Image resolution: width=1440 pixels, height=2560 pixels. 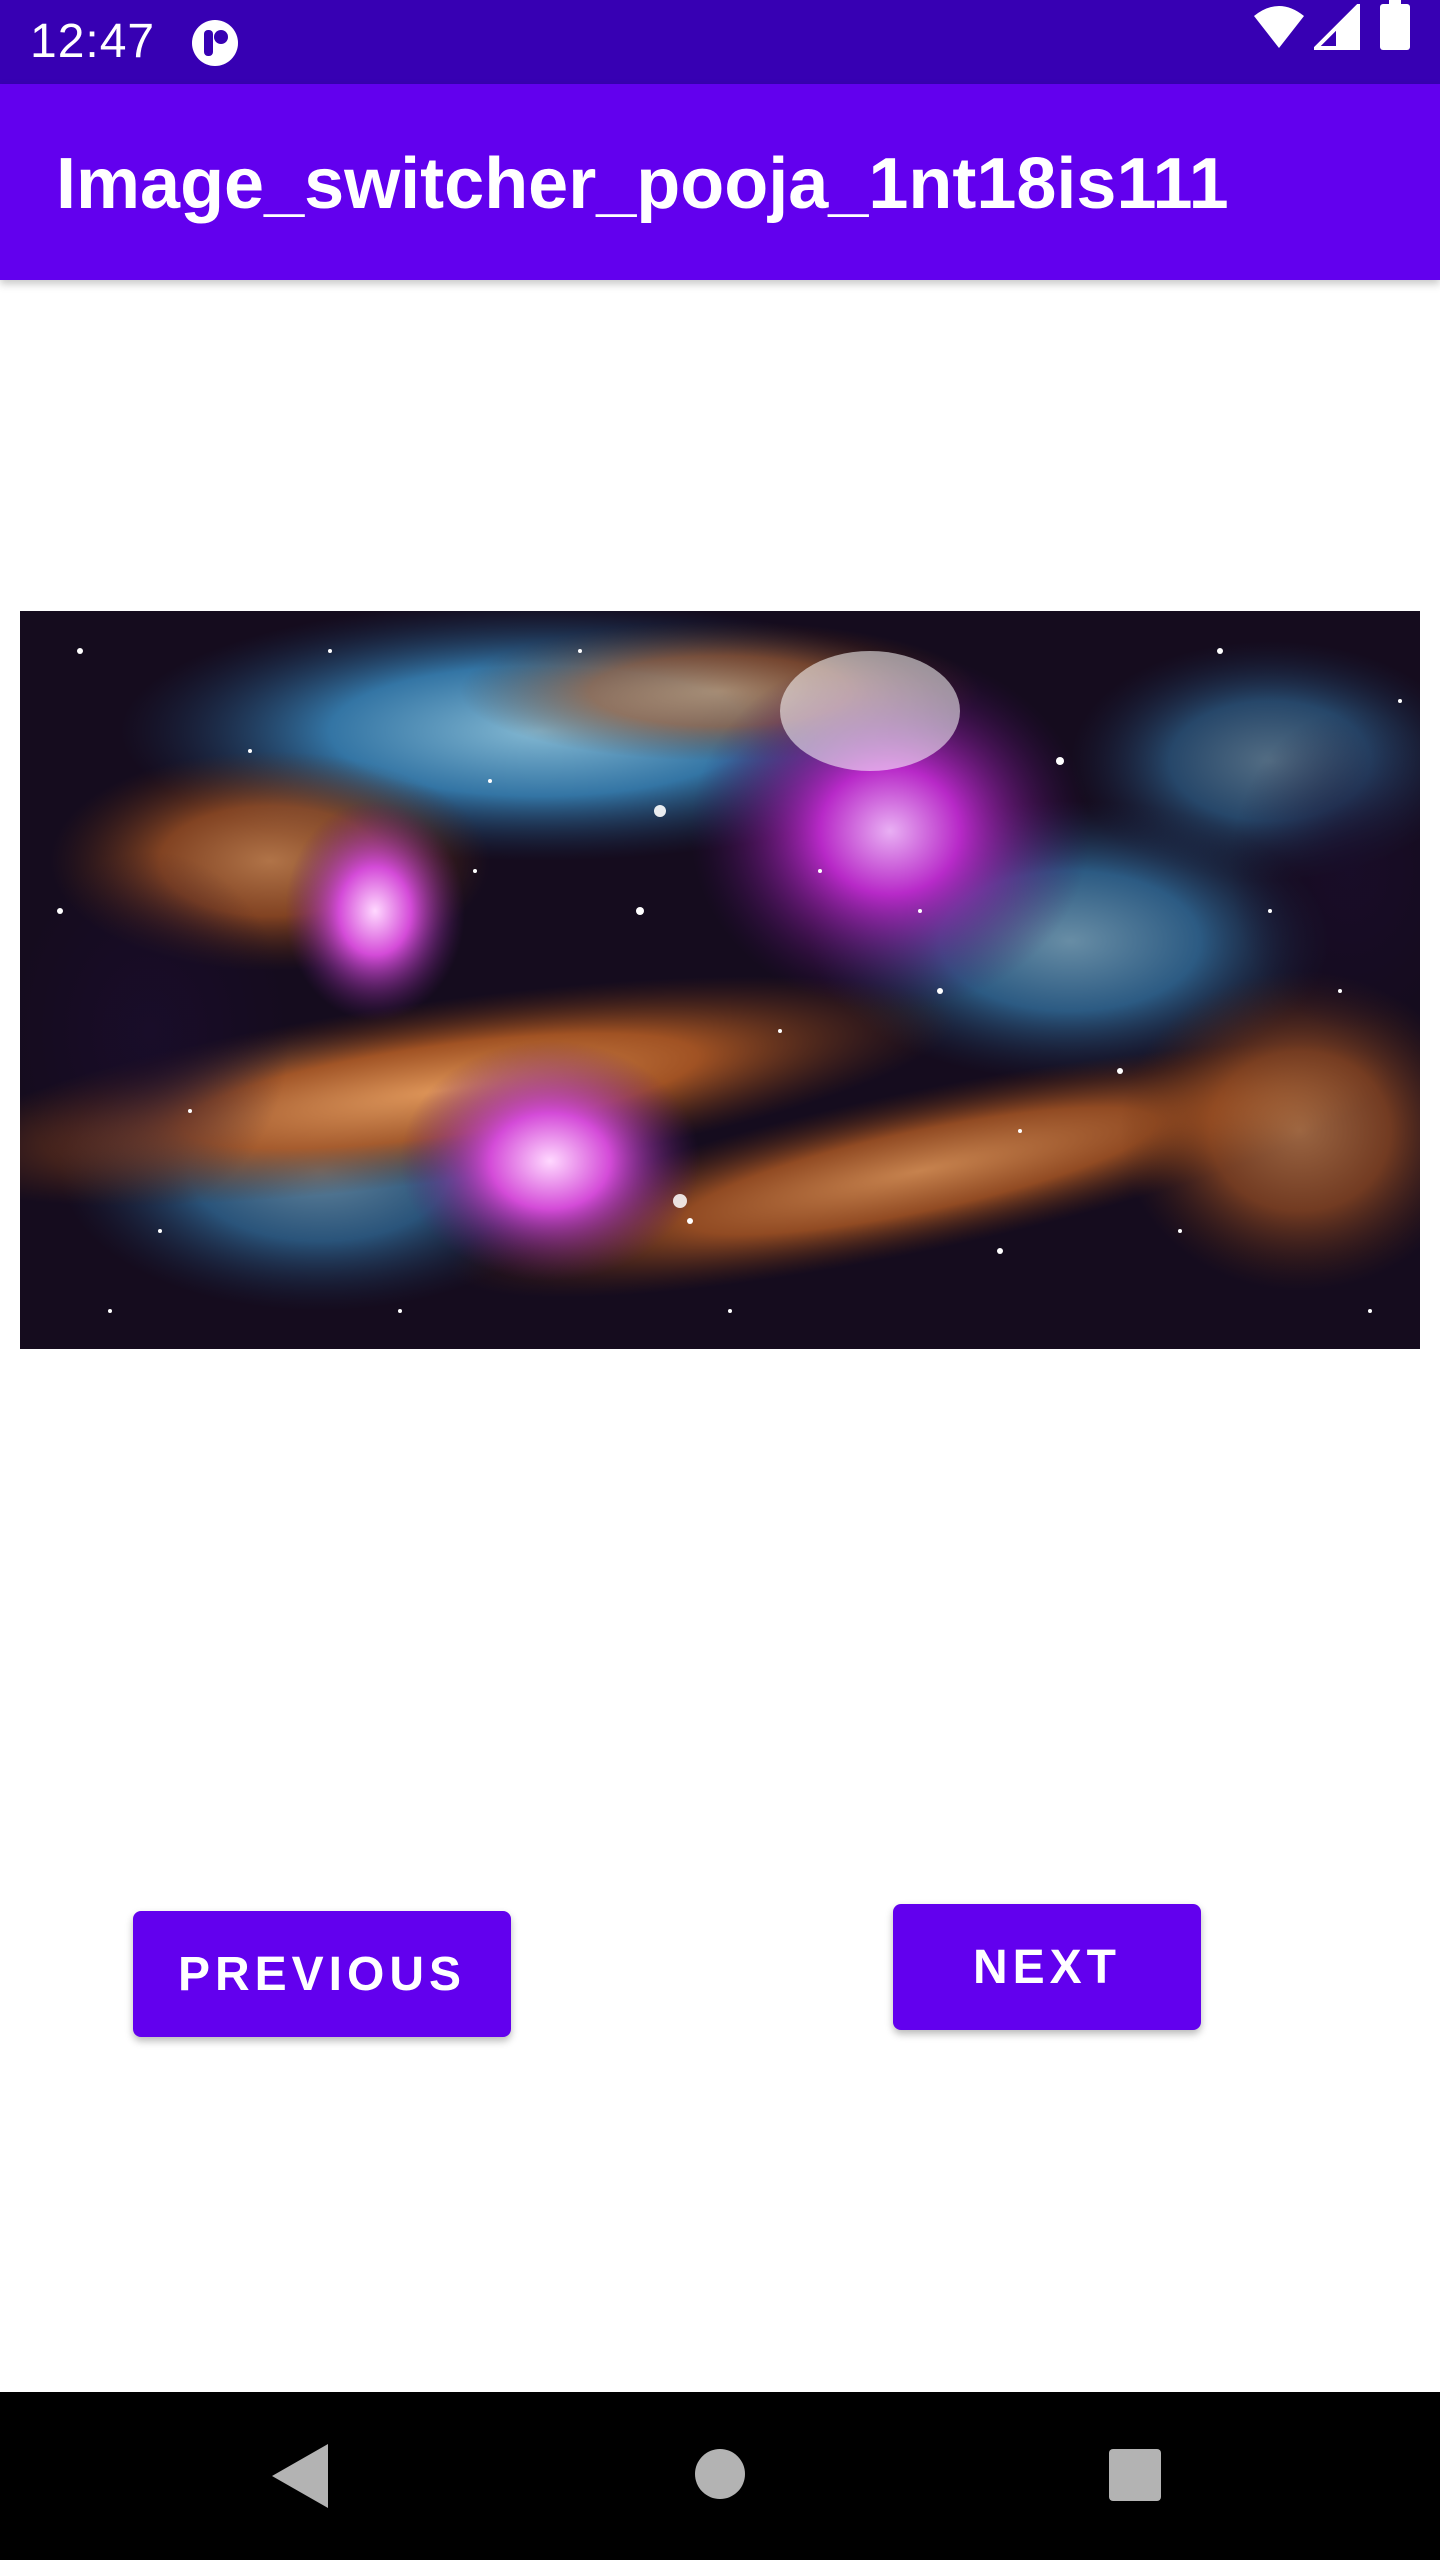 I want to click on app-bar: Image_switcher_pooja_1nt18is111, so click(x=720, y=182).